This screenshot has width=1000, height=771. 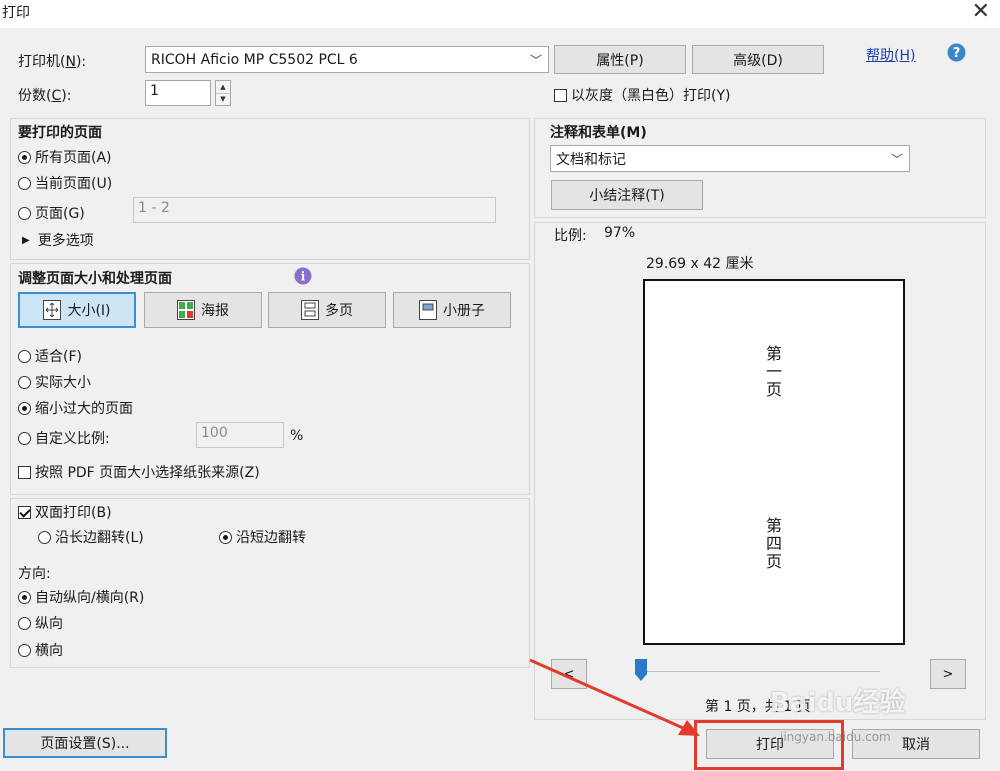 I want to click on size-mode-button: 大小(I), so click(x=77, y=310).